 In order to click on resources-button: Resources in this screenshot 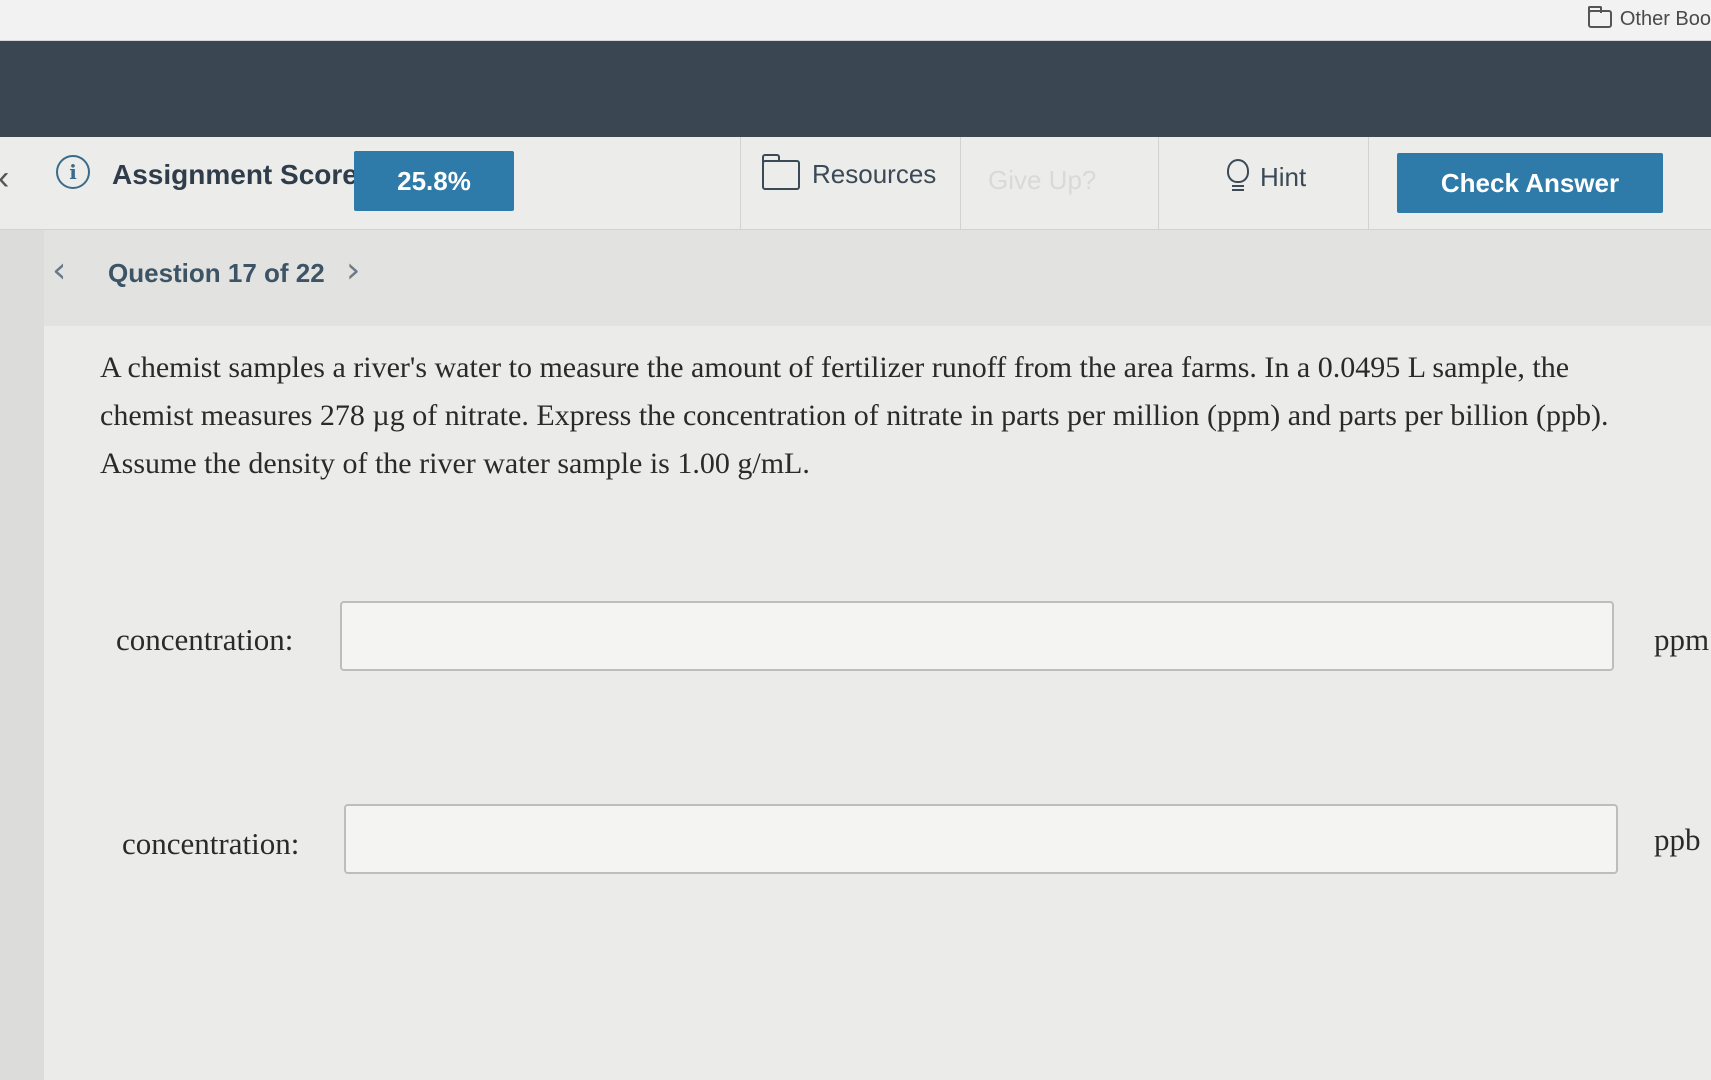, I will do `click(849, 171)`.